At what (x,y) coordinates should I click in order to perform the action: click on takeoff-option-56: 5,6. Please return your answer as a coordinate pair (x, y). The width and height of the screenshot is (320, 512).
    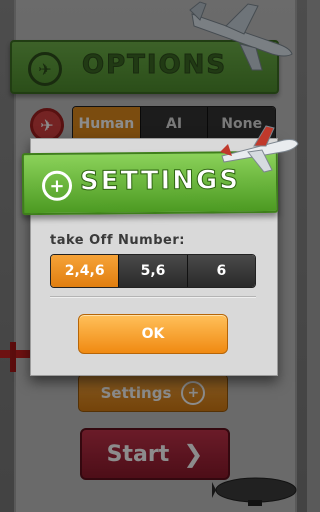
    Looking at the image, I should click on (153, 271).